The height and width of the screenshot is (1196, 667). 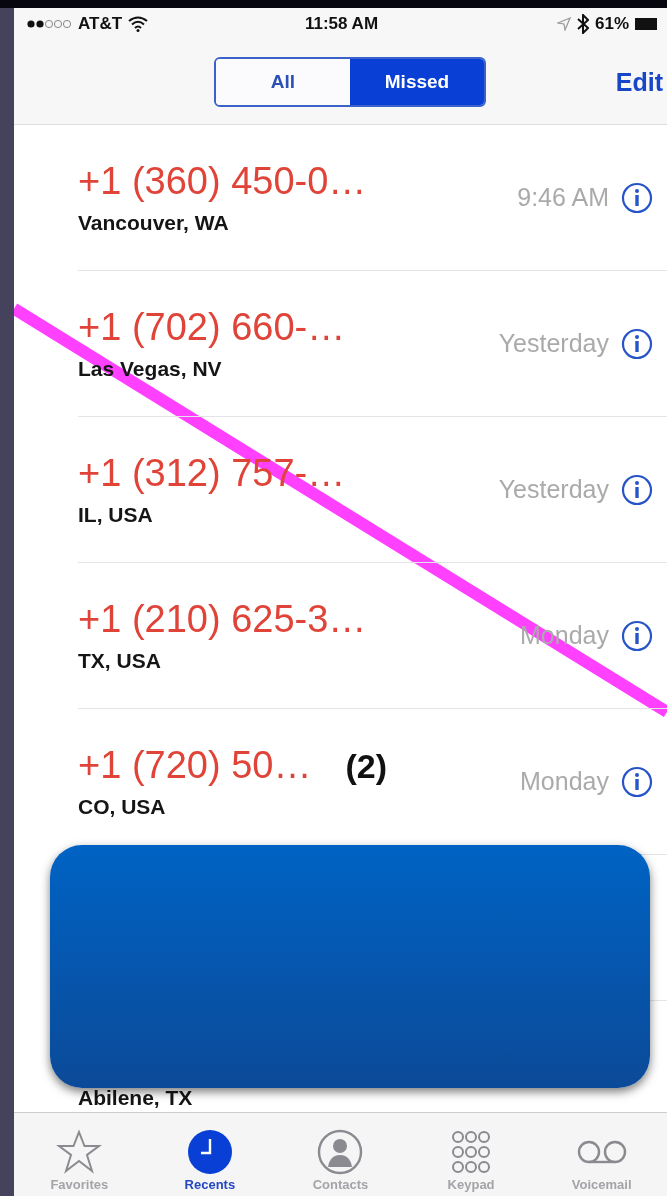 What do you see at coordinates (583, 24) in the screenshot?
I see `bluetooth-icon` at bounding box center [583, 24].